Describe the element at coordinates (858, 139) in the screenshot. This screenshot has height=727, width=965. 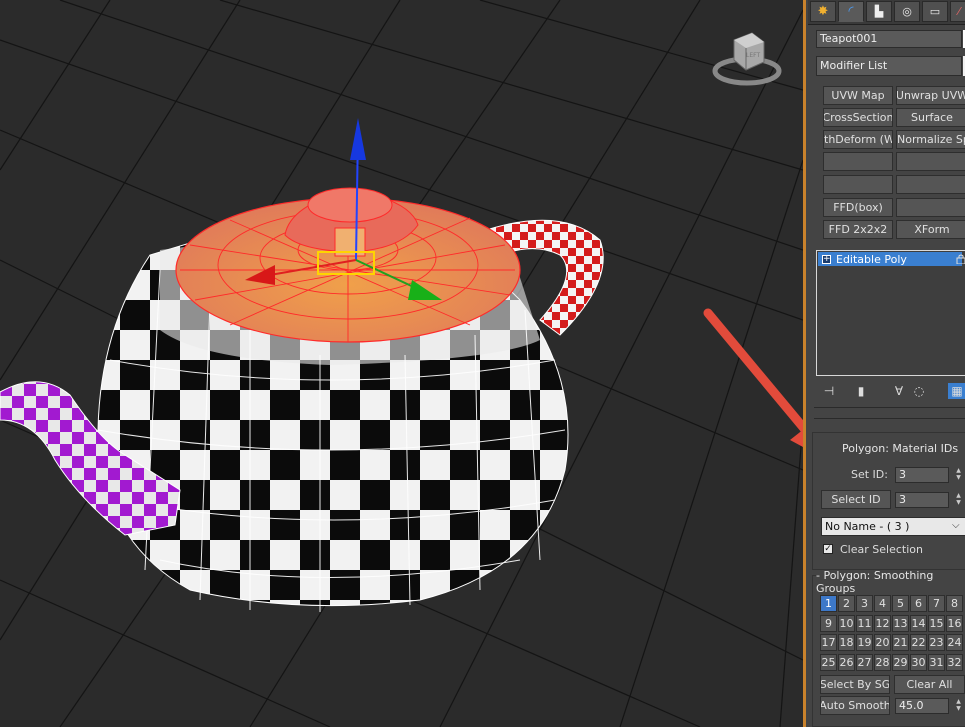
I see `modifier-button-5: thDeform (WSI` at that location.